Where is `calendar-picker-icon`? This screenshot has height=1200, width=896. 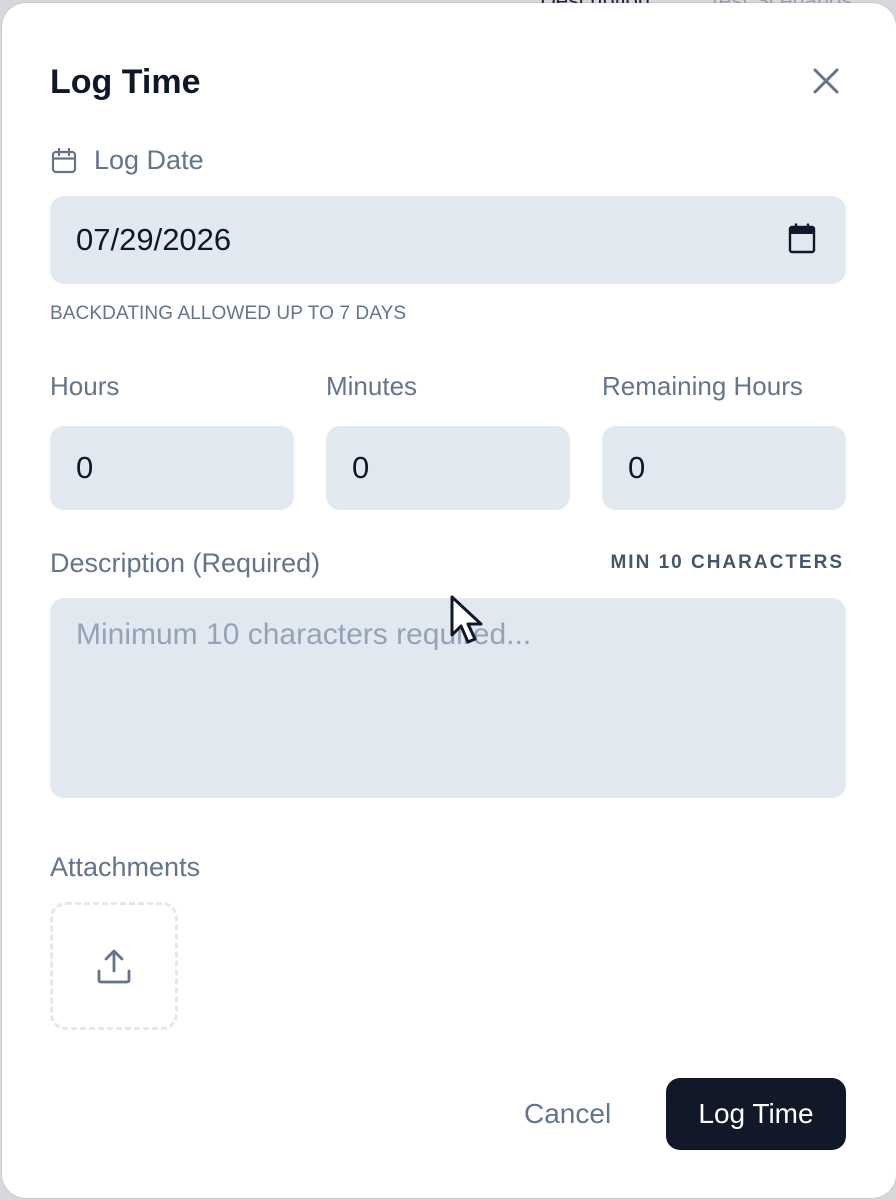
calendar-picker-icon is located at coordinates (802, 238).